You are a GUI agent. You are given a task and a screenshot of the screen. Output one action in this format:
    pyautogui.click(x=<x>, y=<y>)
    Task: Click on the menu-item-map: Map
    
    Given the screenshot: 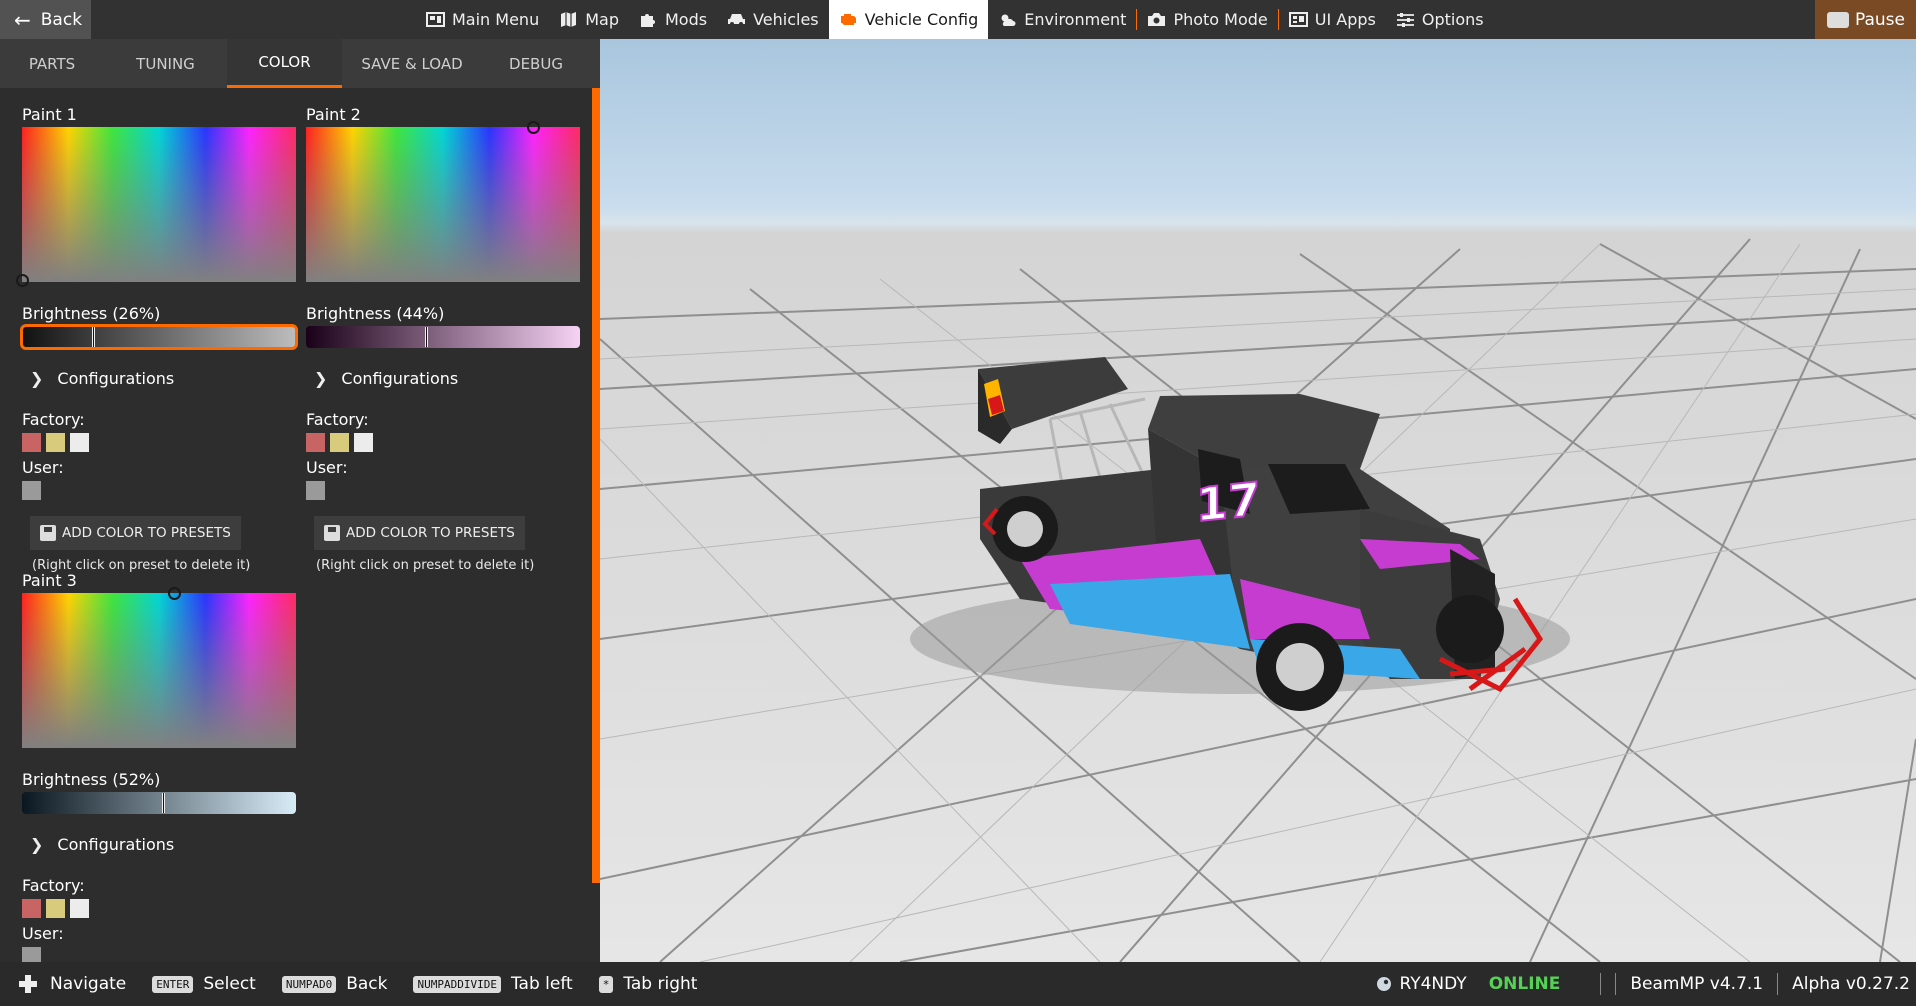 What is the action you would take?
    pyautogui.click(x=589, y=19)
    